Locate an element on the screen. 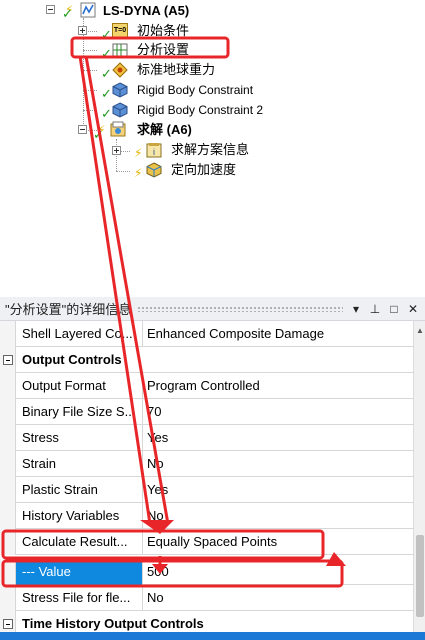 This screenshot has height=640, width=425. tree-item-rigid-body-constraint: Rigid Body Constraint is located at coordinates (195, 90).